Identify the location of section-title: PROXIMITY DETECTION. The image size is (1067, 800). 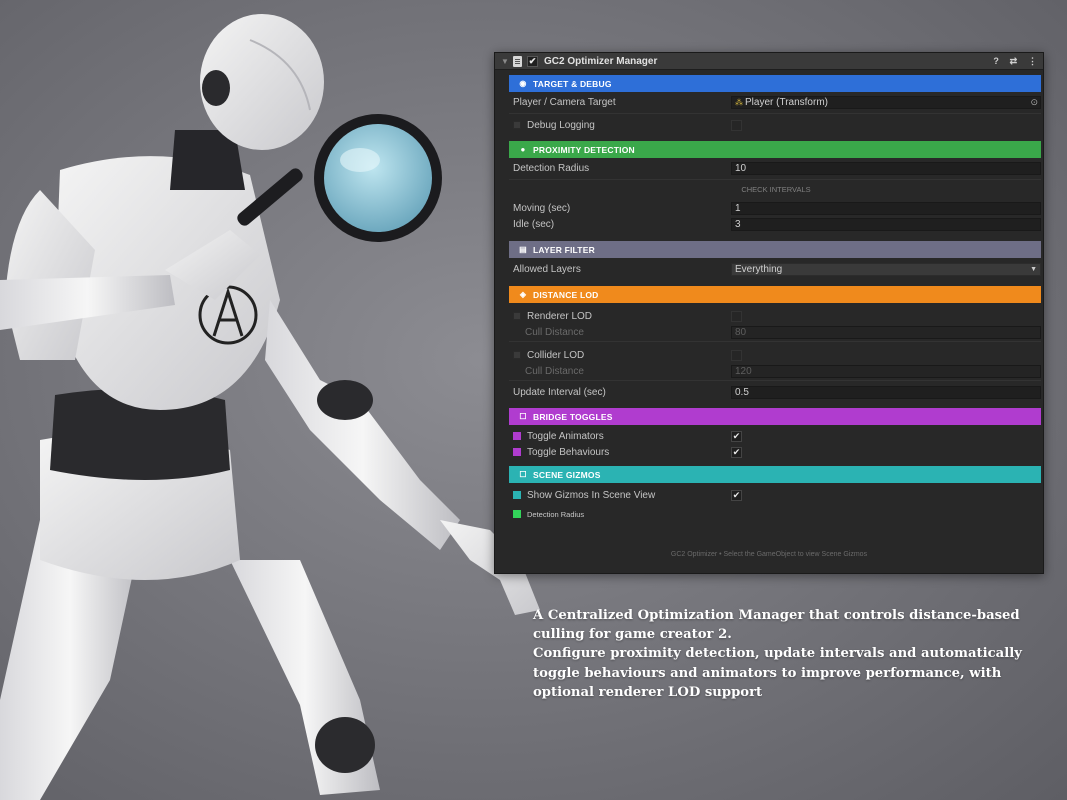
(584, 149).